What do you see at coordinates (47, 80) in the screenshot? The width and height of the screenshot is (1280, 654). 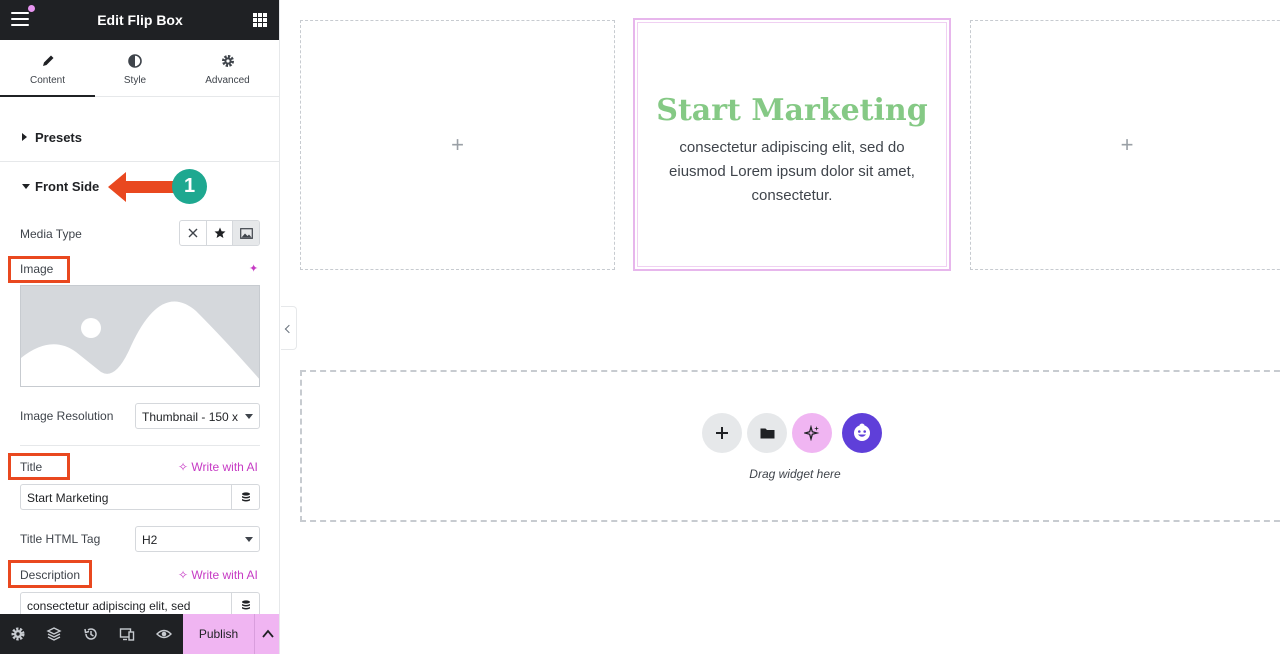 I see `tab-content-label: Content` at bounding box center [47, 80].